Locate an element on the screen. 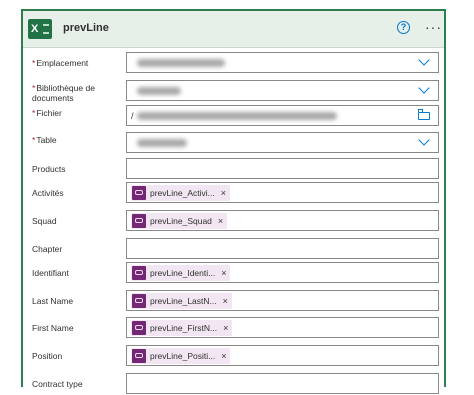  activites-input: prevLine_Activi... × is located at coordinates (282, 192).